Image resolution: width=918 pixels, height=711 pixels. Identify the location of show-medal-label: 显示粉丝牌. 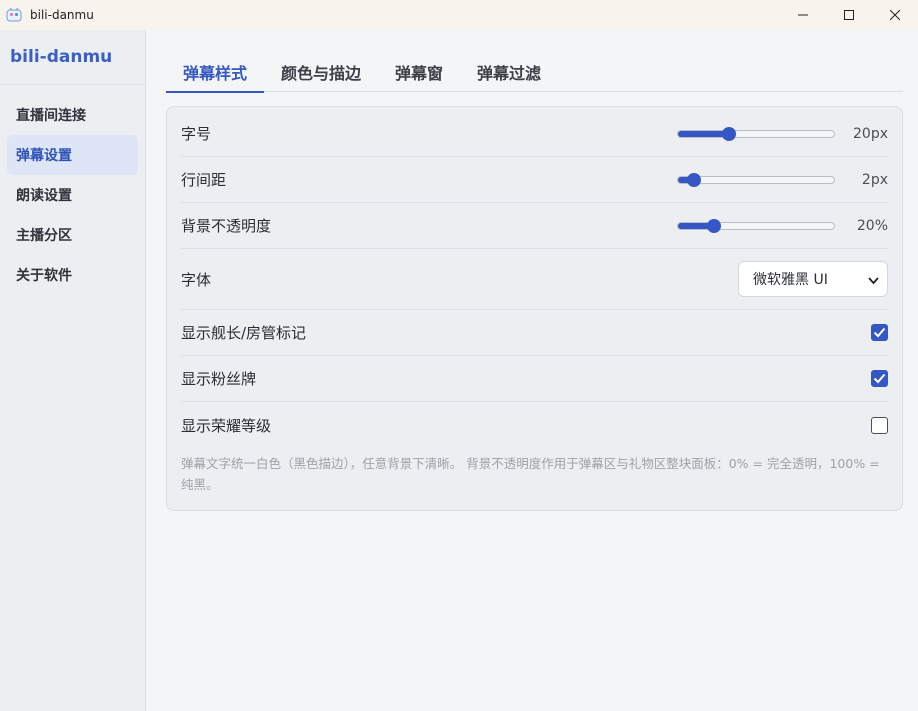
(219, 379).